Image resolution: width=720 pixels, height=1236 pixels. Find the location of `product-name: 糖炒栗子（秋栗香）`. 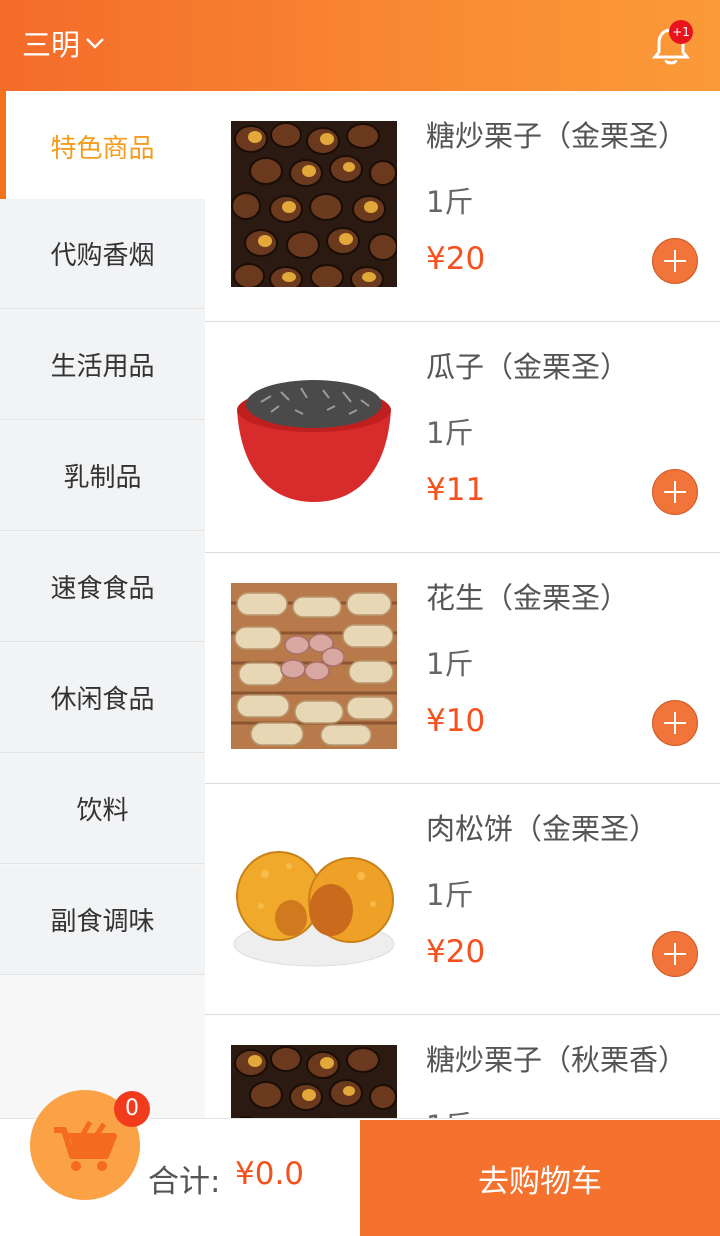

product-name: 糖炒栗子（秋栗香） is located at coordinates (557, 1060).